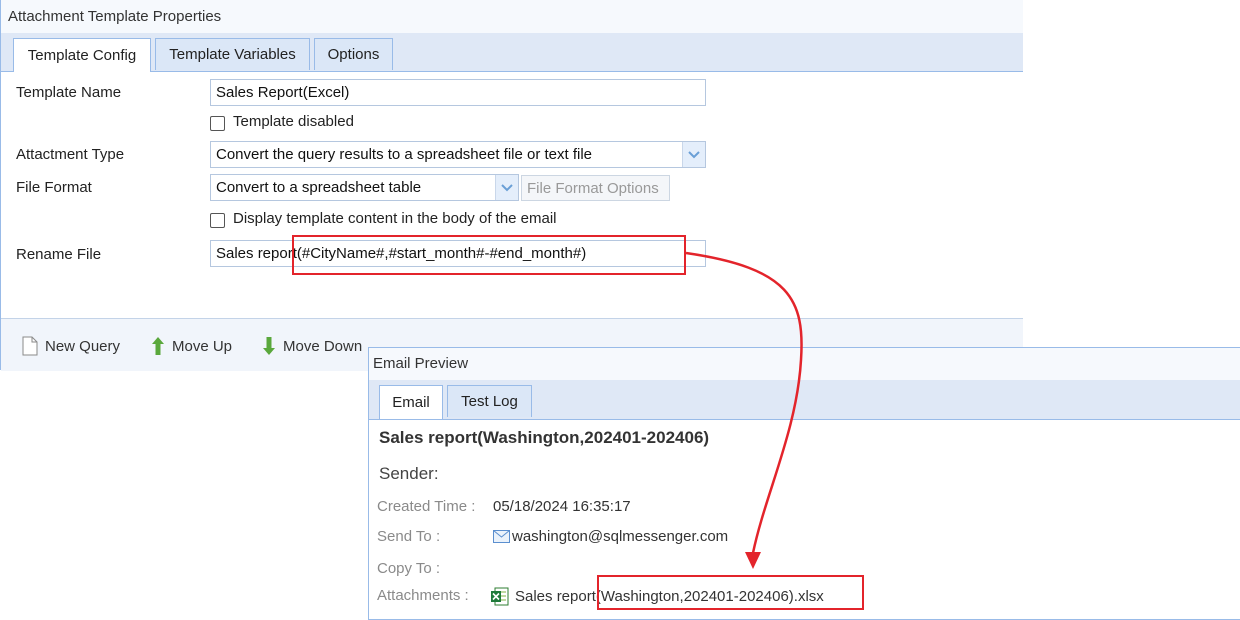 Image resolution: width=1240 pixels, height=620 pixels. Describe the element at coordinates (744, 410) in the screenshot. I see `connector-arrow` at that location.